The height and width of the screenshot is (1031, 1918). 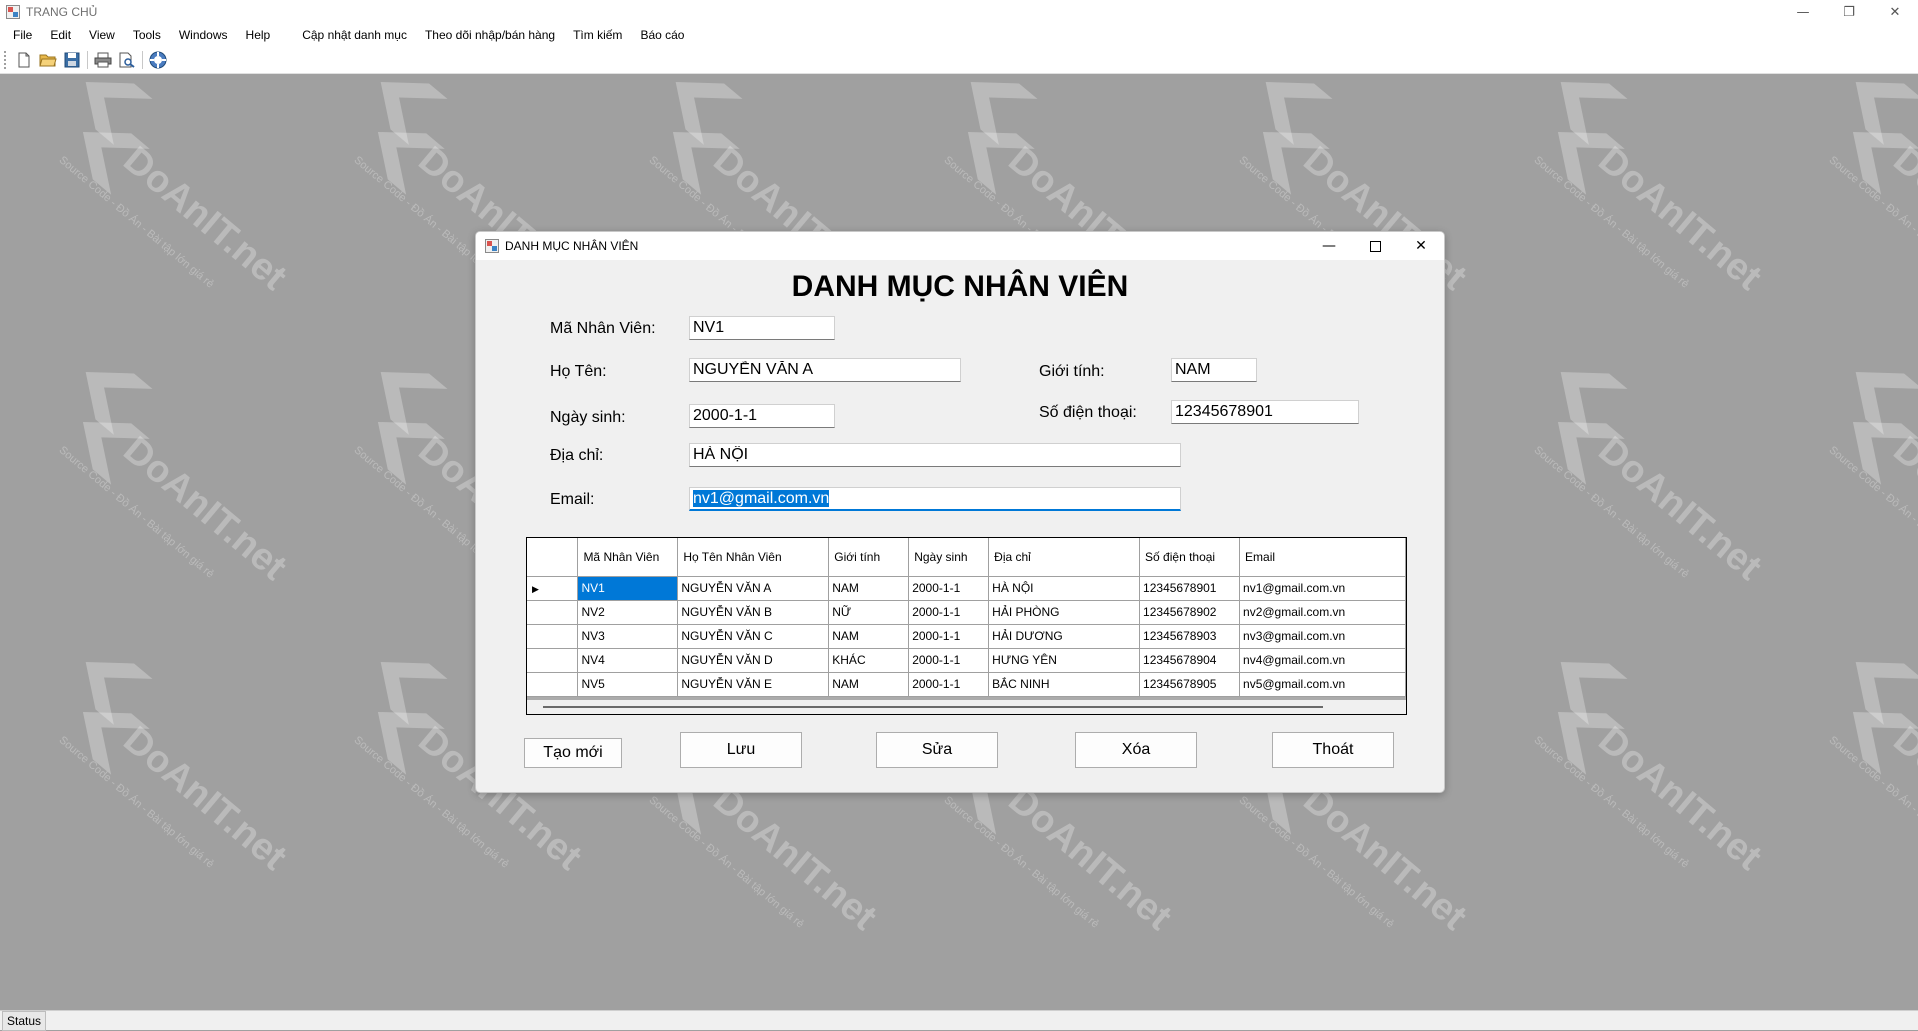 I want to click on cell-dia-chi: HẢI DƯƠNG, so click(x=1064, y=636).